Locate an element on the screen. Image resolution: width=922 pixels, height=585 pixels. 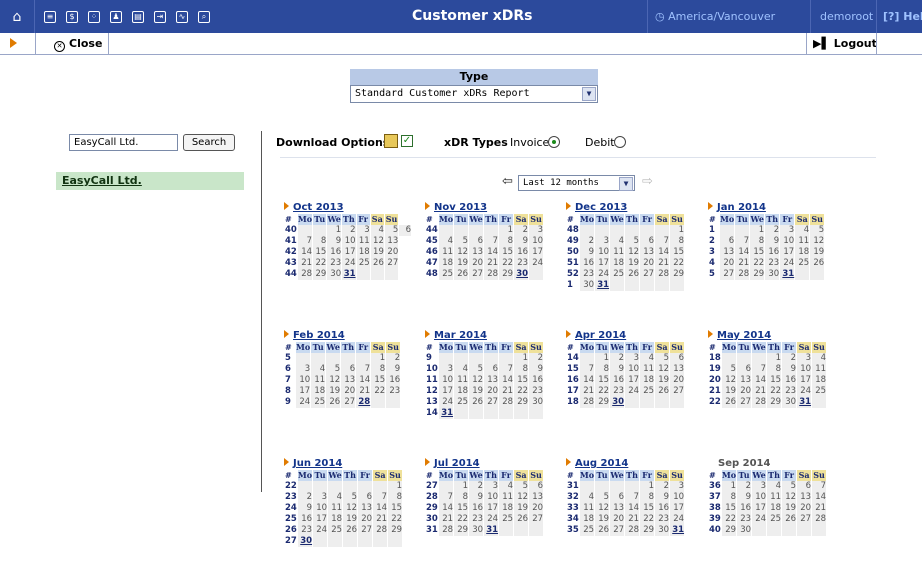
week-number: 8 is located at coordinates (290, 391).